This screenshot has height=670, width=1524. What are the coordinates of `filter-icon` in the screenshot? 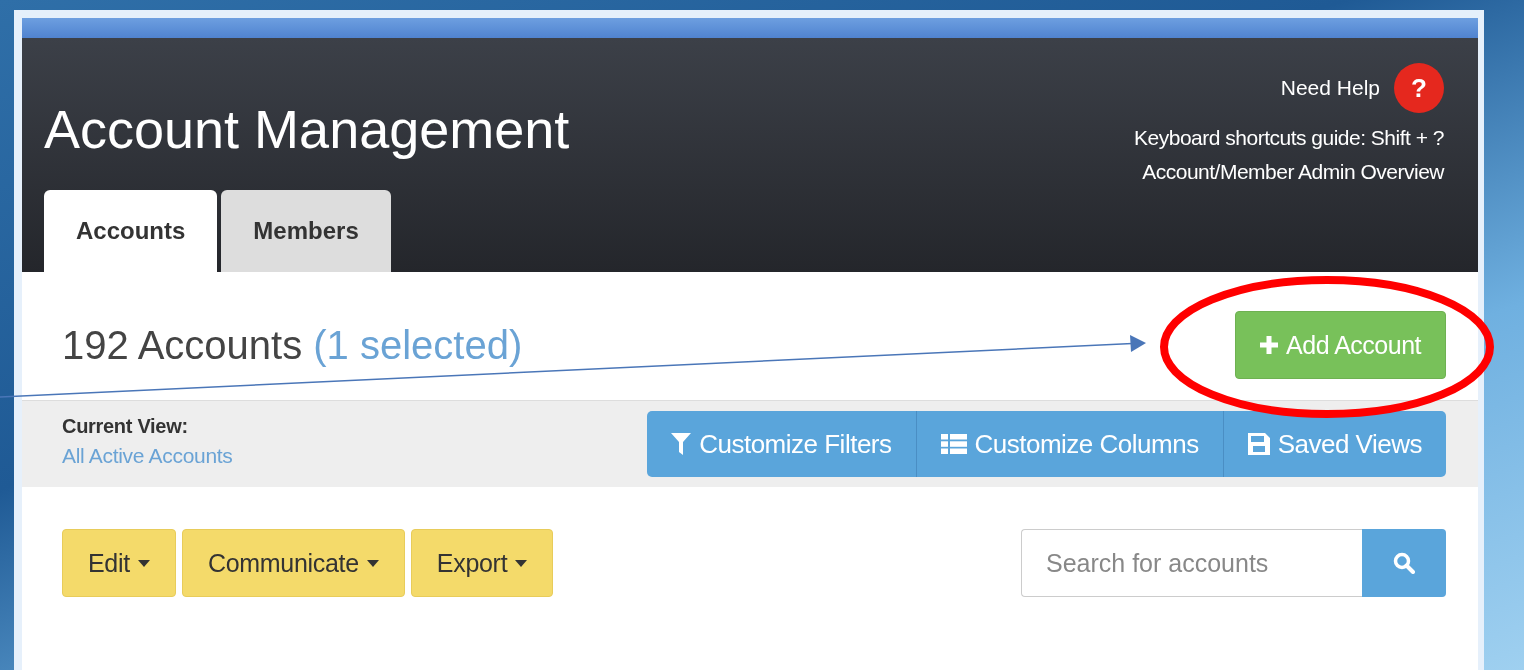 It's located at (681, 444).